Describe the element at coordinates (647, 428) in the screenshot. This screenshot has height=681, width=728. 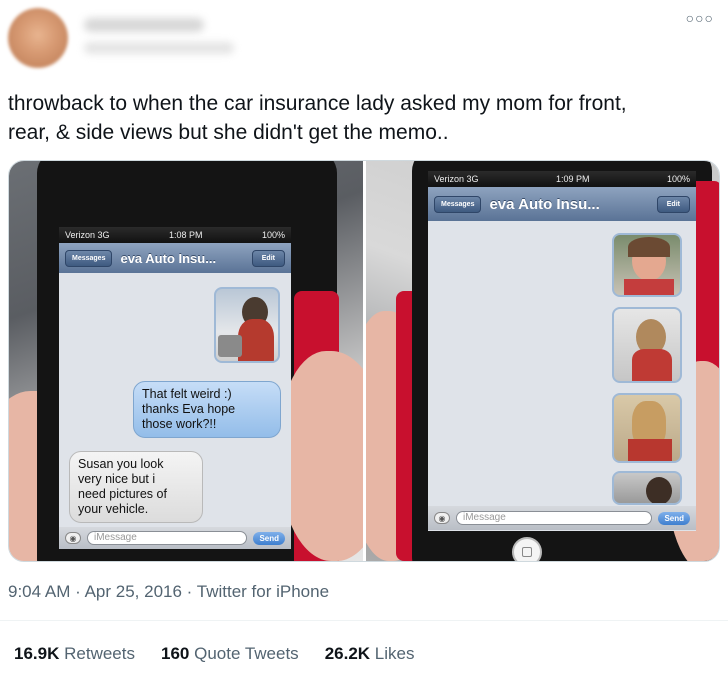
I see `photo-message-rear` at that location.